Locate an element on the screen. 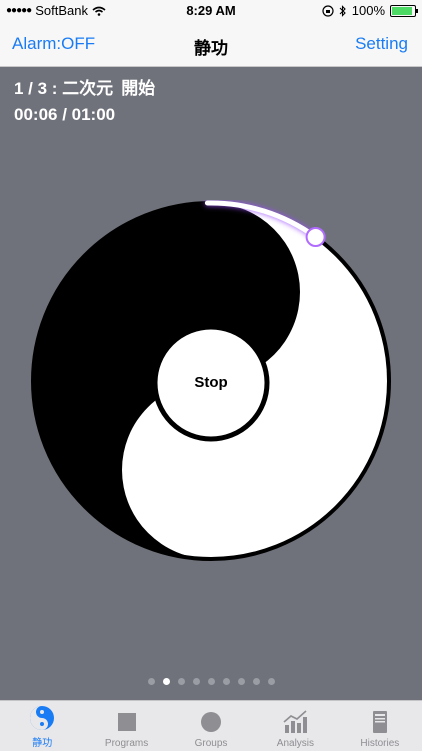 Image resolution: width=422 pixels, height=751 pixels. page-indicator is located at coordinates (211, 681).